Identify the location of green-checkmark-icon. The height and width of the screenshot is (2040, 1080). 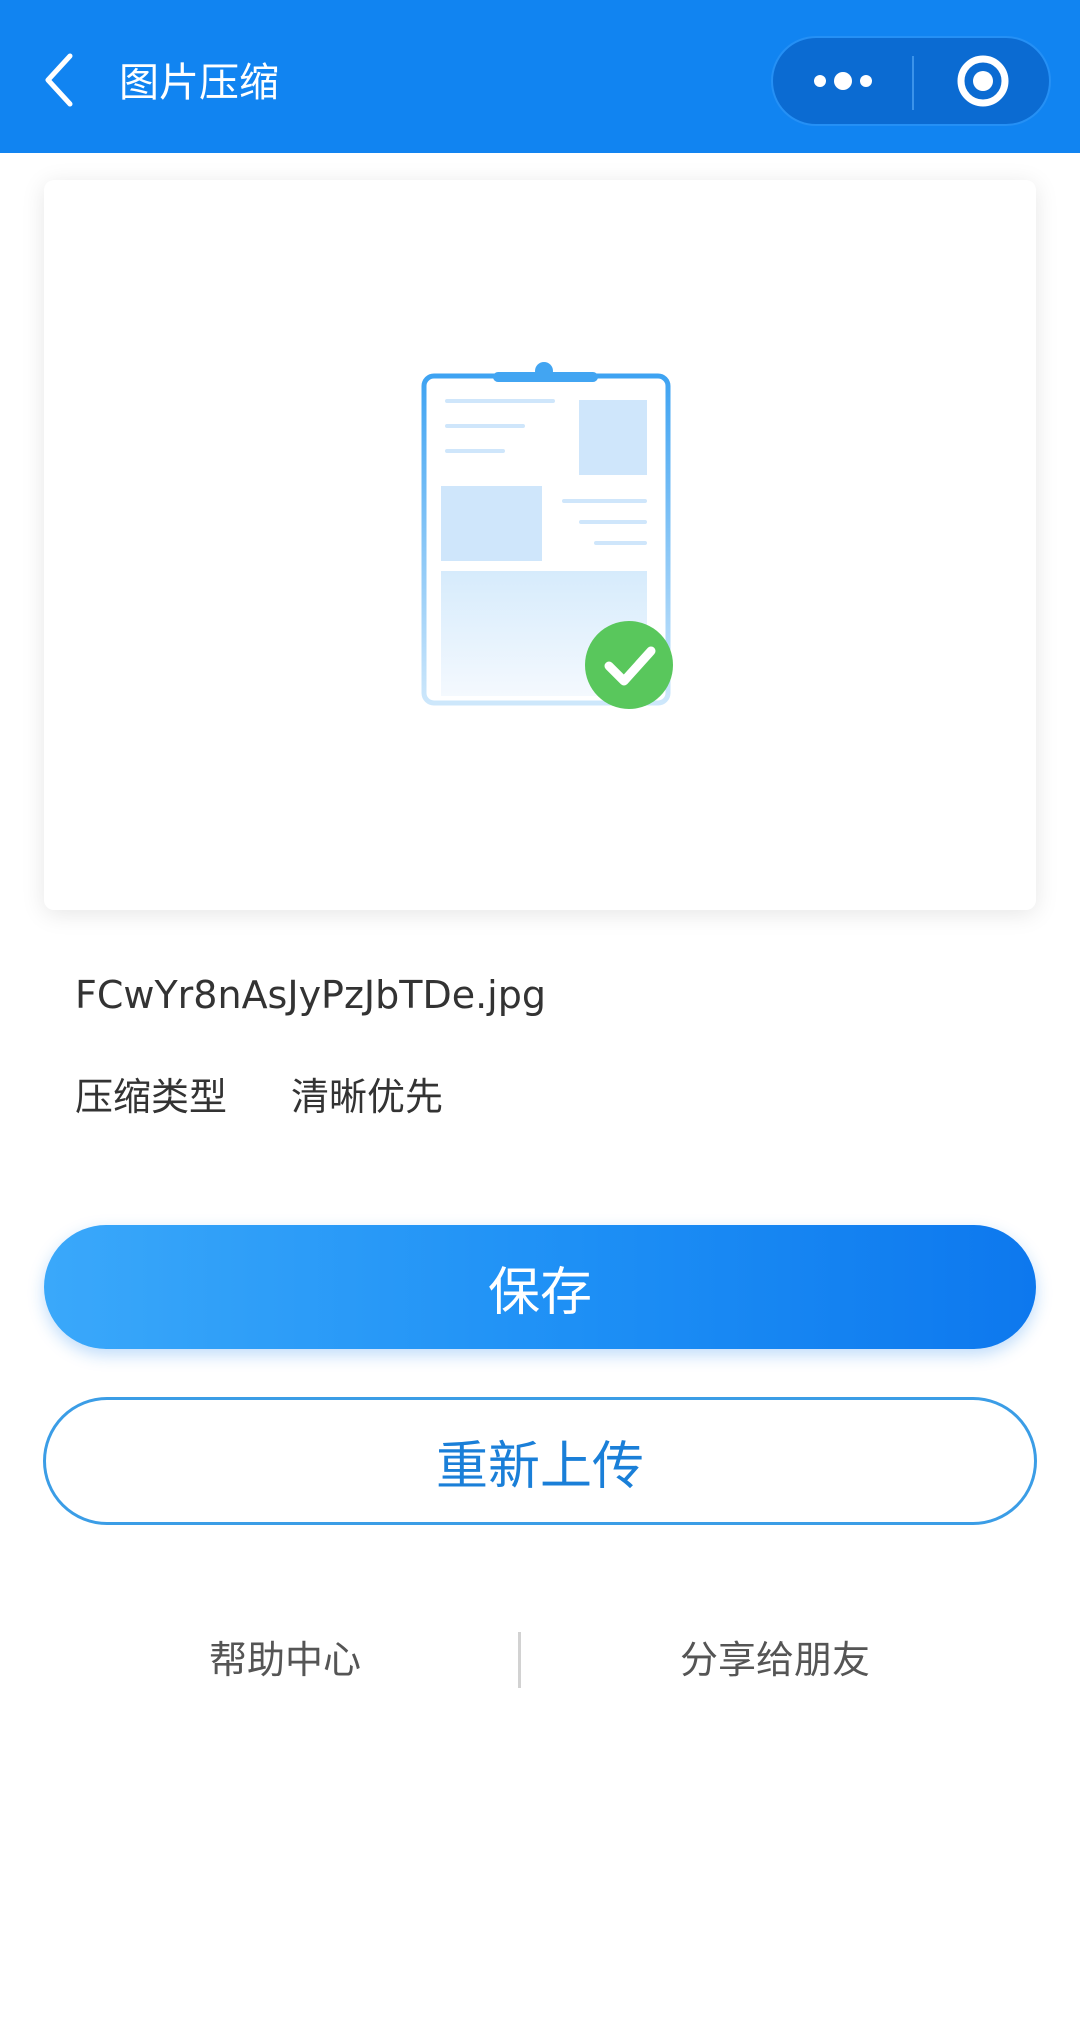
(629, 665).